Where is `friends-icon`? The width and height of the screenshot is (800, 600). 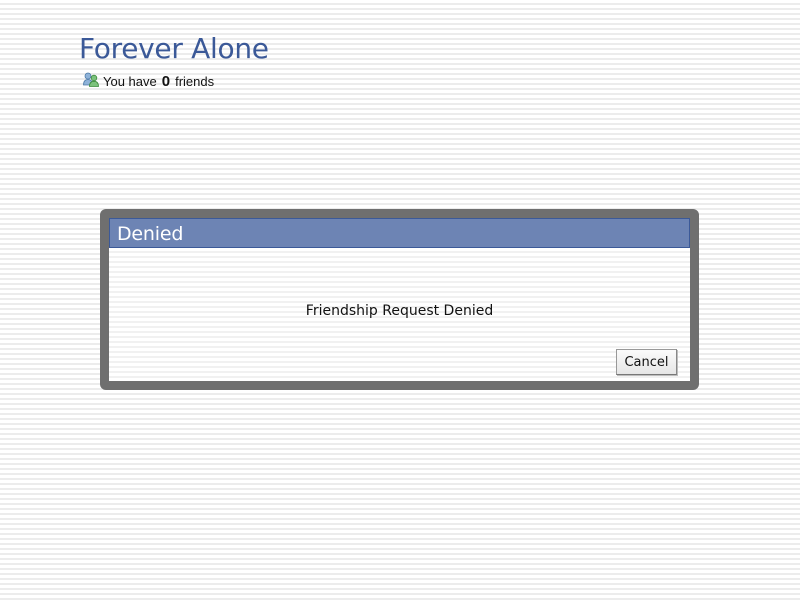 friends-icon is located at coordinates (91, 79).